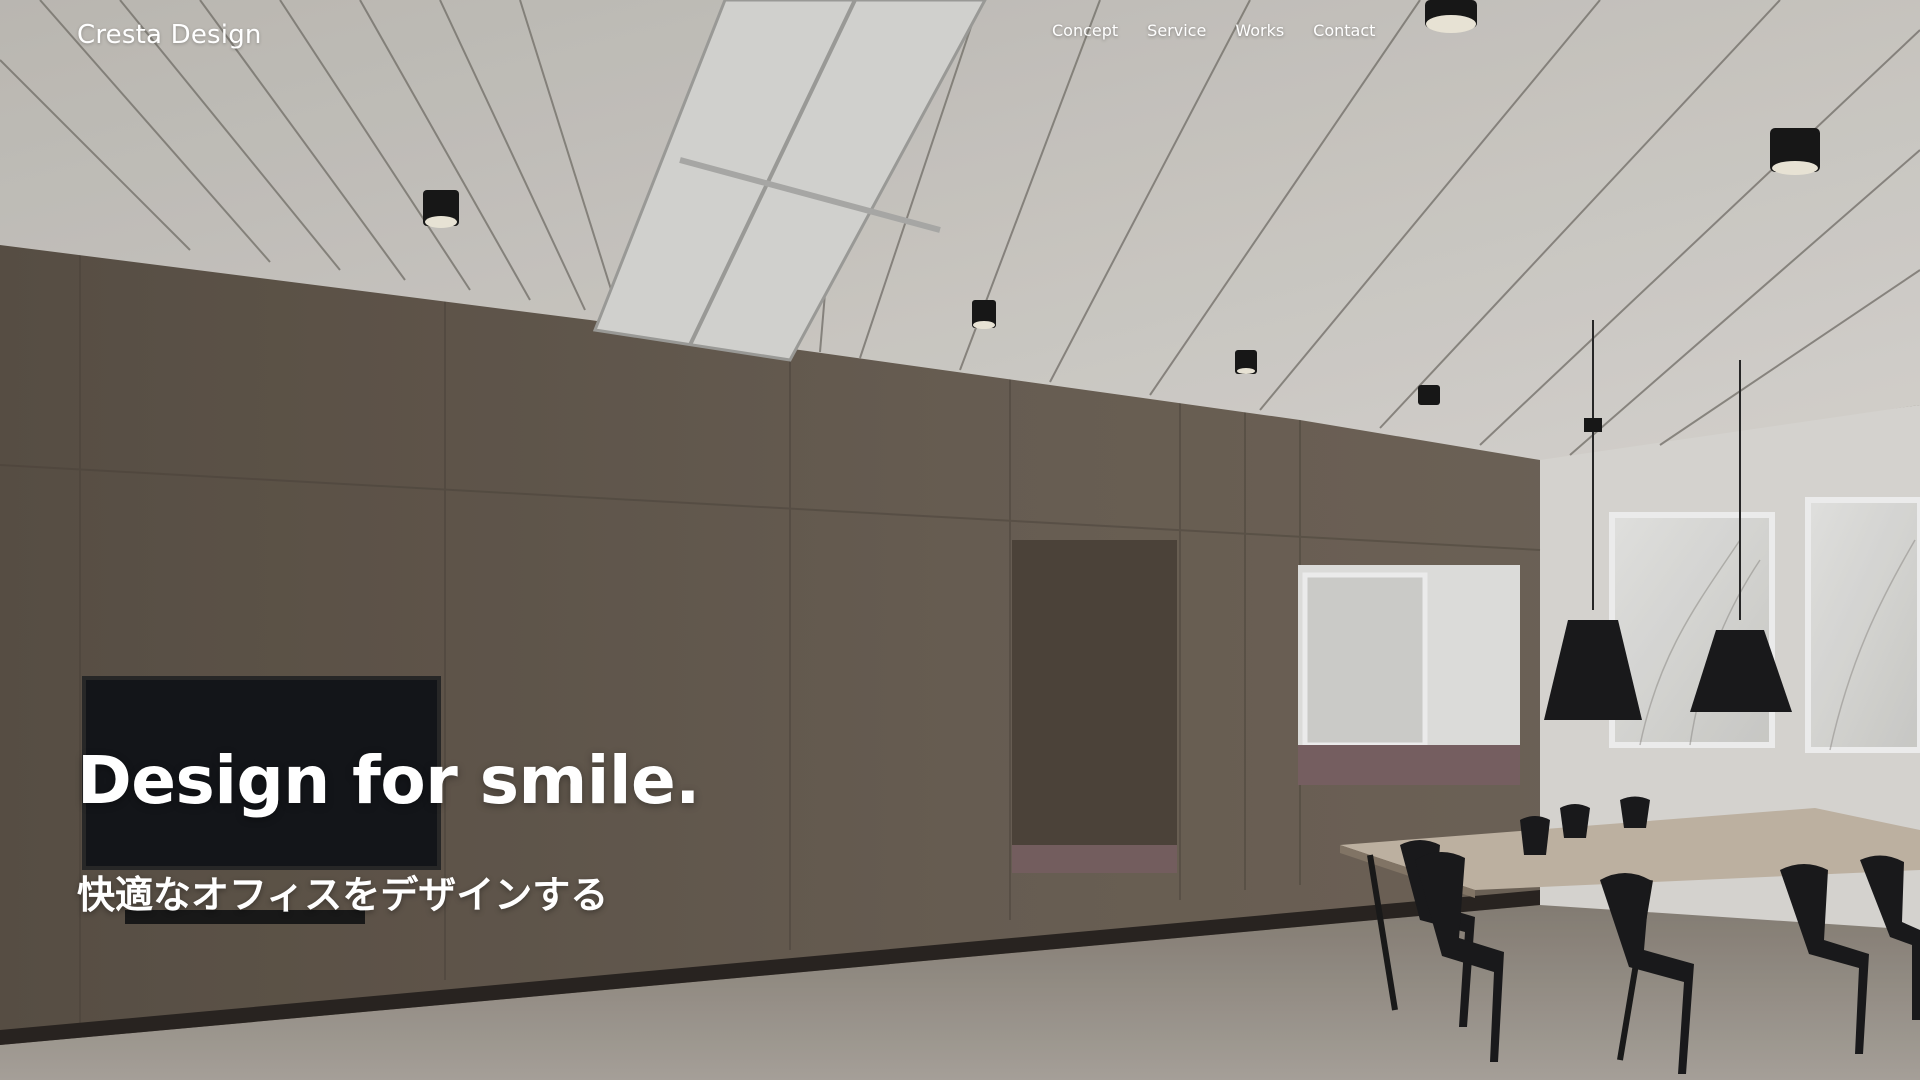 This screenshot has height=1080, width=1920. I want to click on nav-link-service: Service, so click(1176, 30).